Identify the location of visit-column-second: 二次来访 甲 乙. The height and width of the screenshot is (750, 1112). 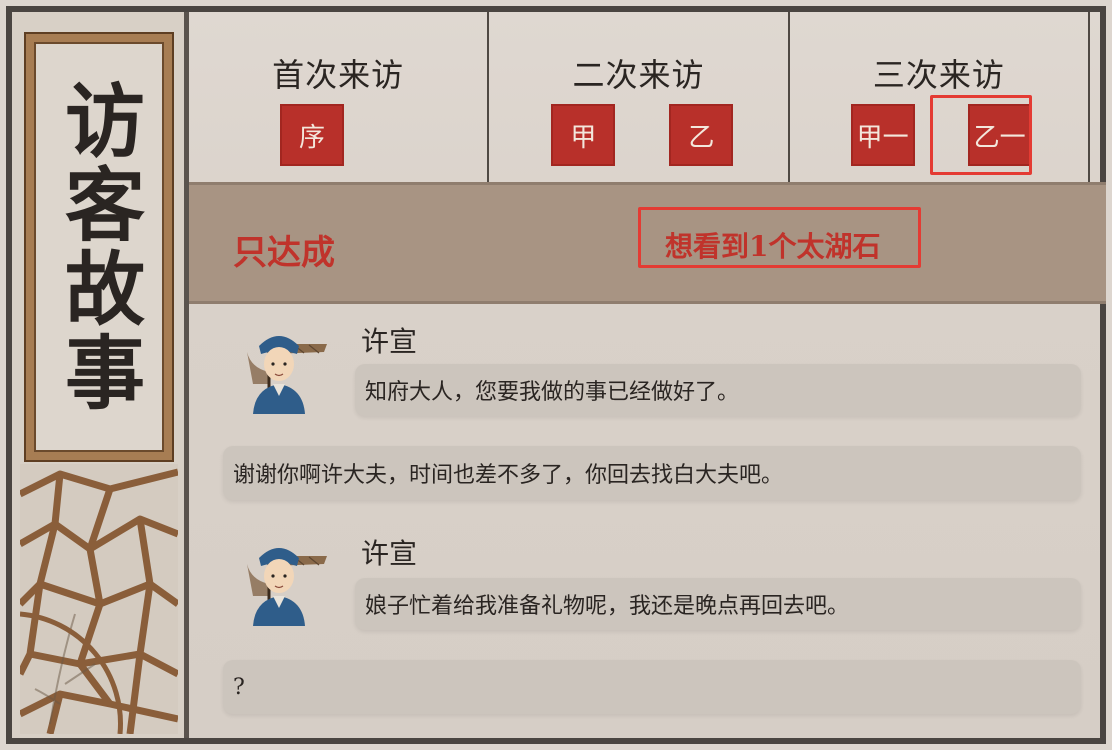
(639, 97).